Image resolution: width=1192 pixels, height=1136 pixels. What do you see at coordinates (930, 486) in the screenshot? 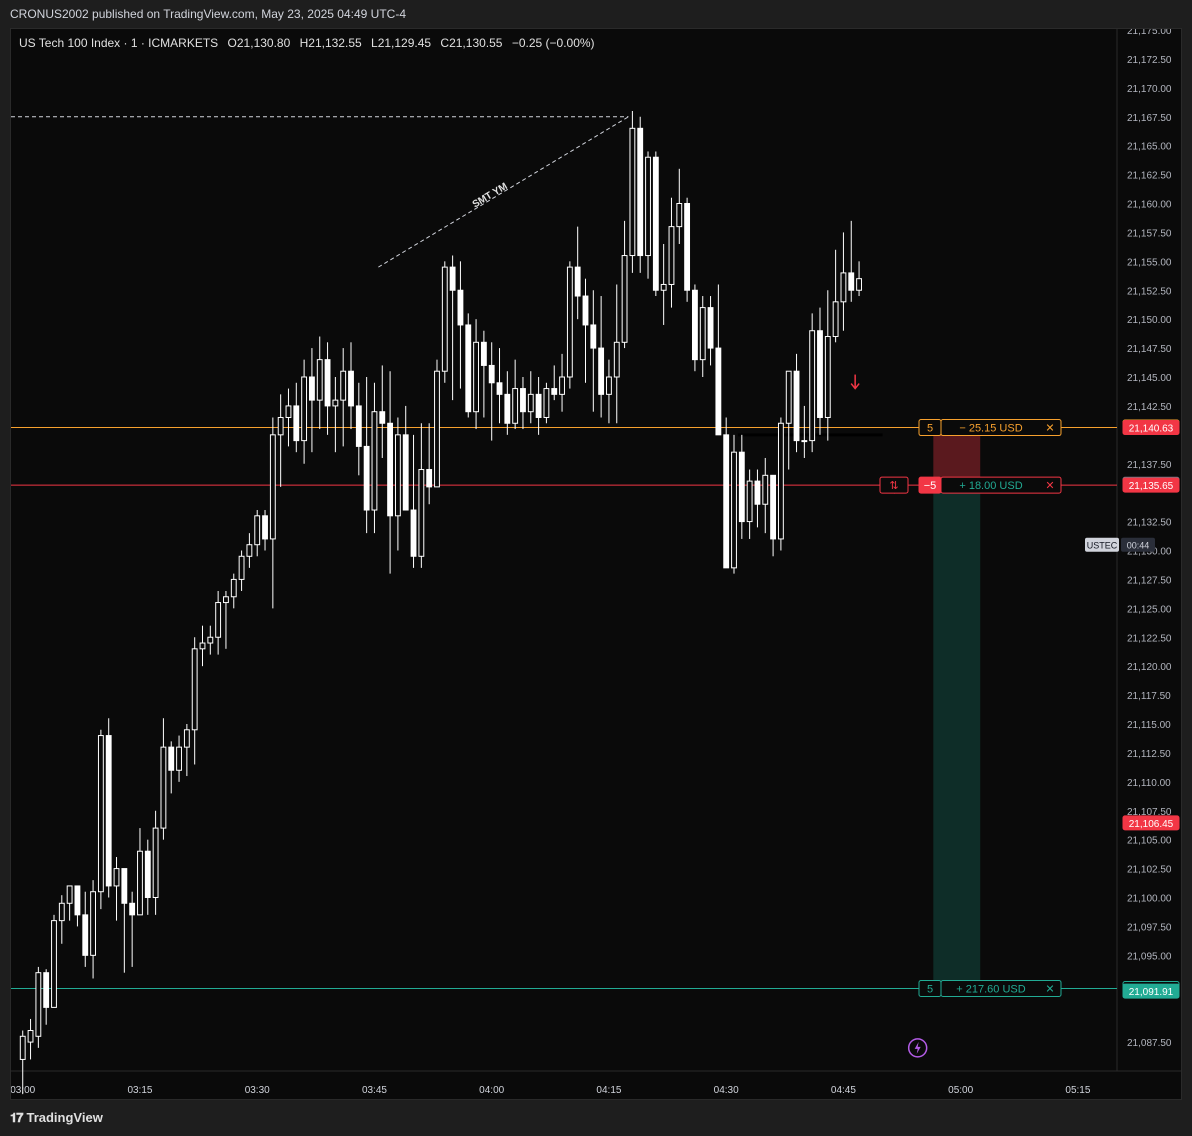
I see `order-qty: −5` at bounding box center [930, 486].